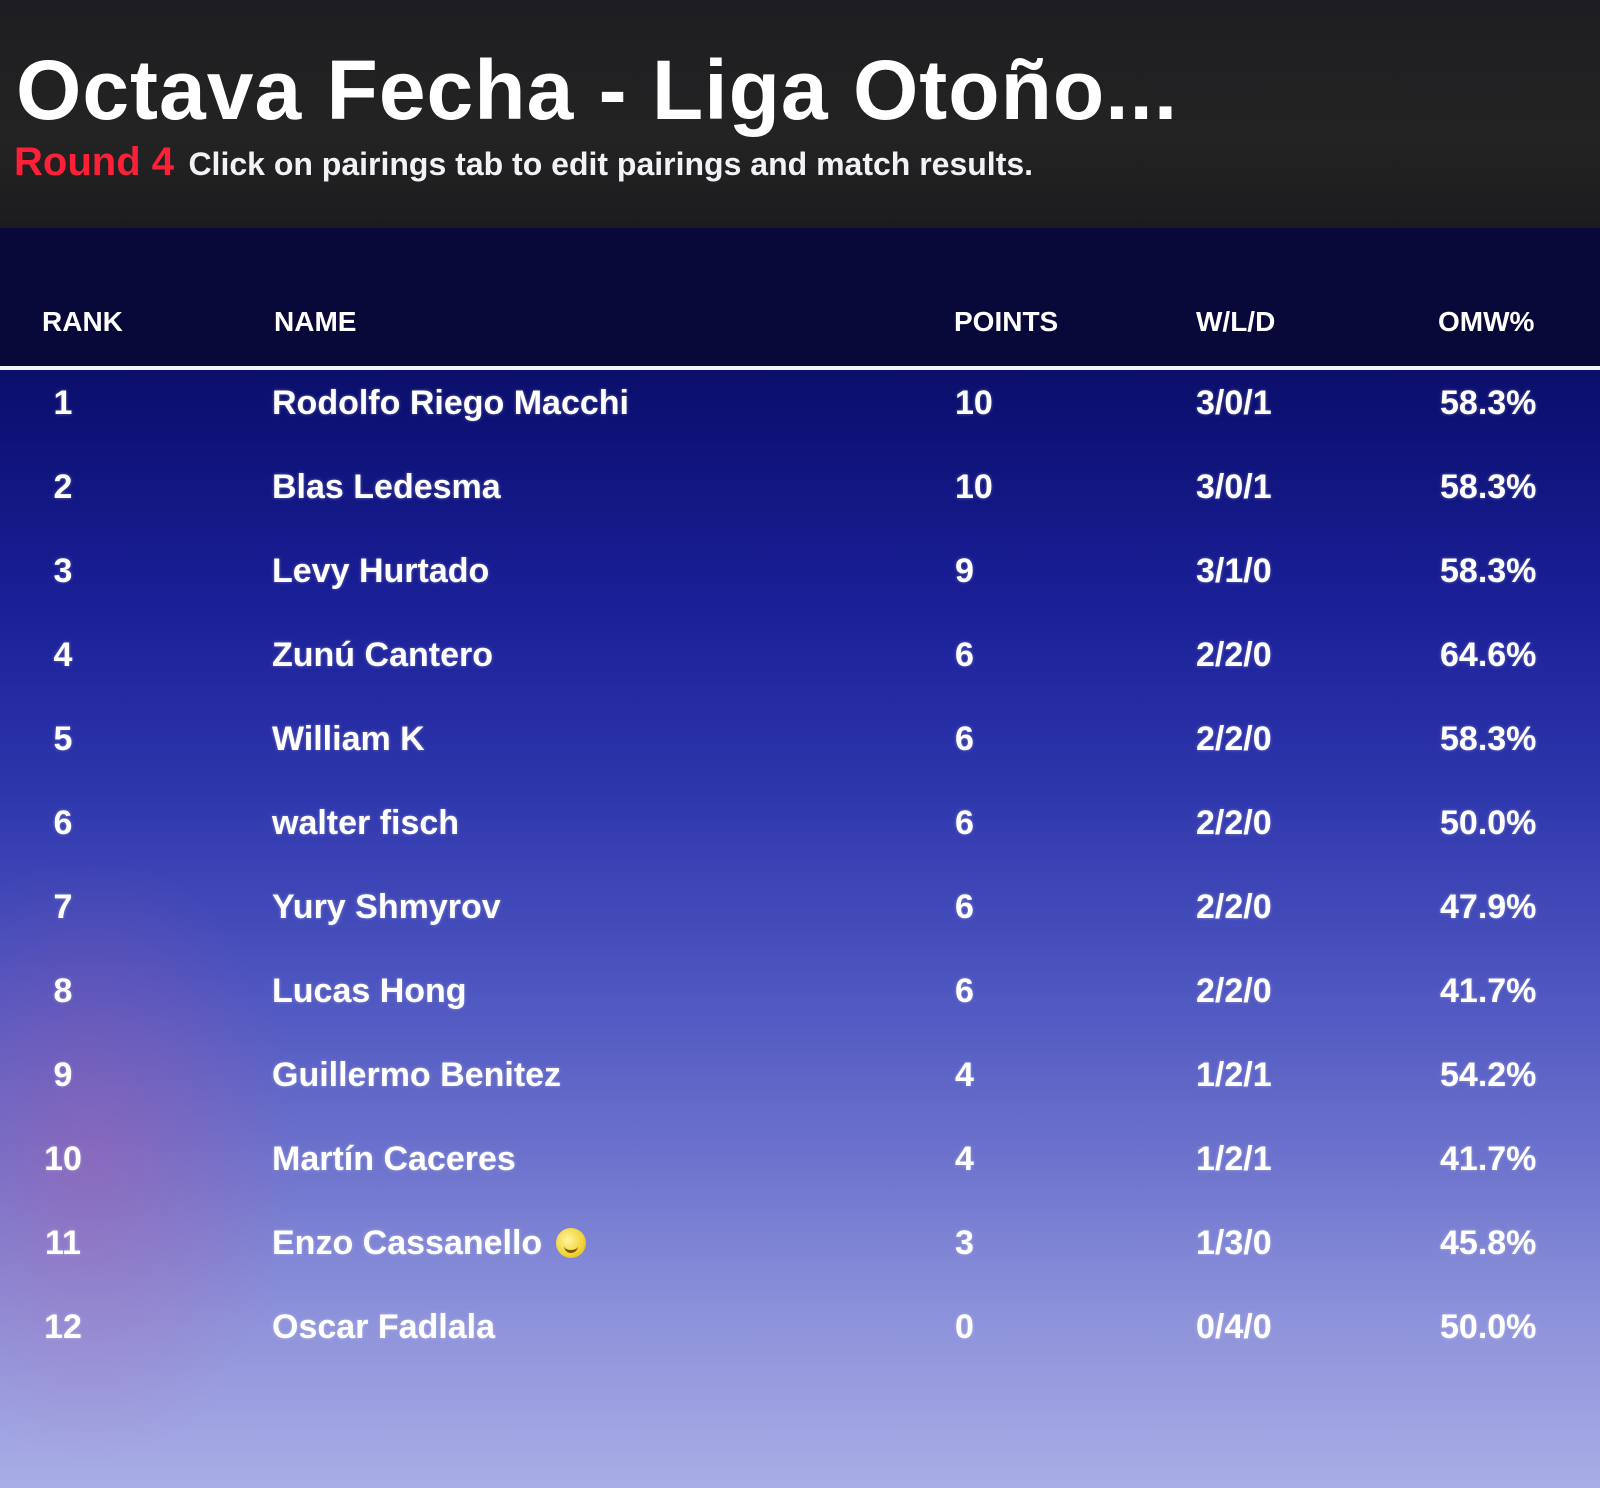  What do you see at coordinates (315, 322) in the screenshot?
I see `column-header-name: NAME` at bounding box center [315, 322].